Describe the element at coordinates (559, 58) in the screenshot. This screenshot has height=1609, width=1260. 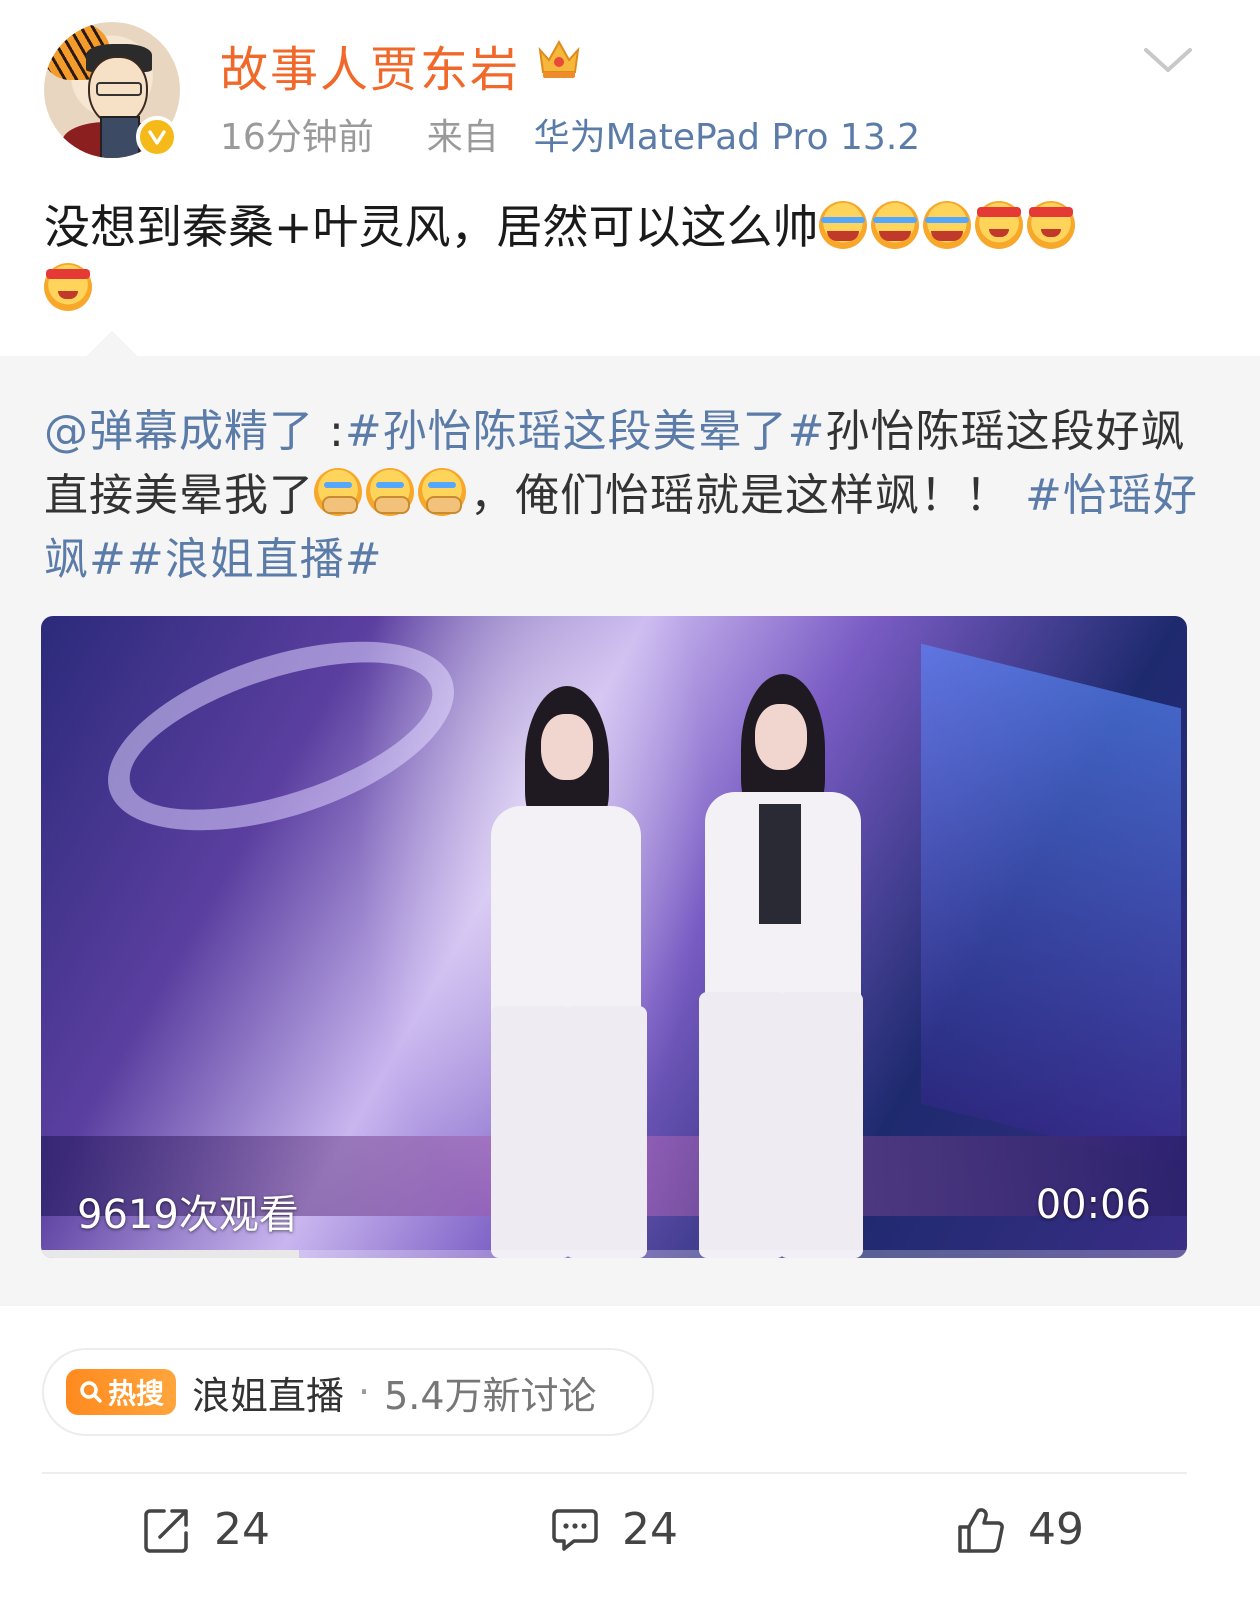
I see `crown-icon` at that location.